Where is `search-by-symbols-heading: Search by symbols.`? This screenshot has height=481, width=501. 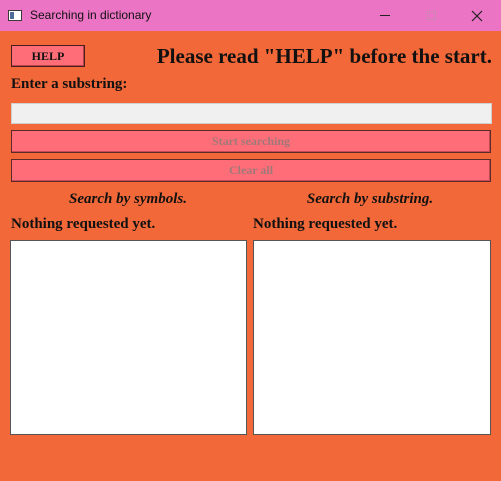
search-by-symbols-heading: Search by symbols. is located at coordinates (128, 199).